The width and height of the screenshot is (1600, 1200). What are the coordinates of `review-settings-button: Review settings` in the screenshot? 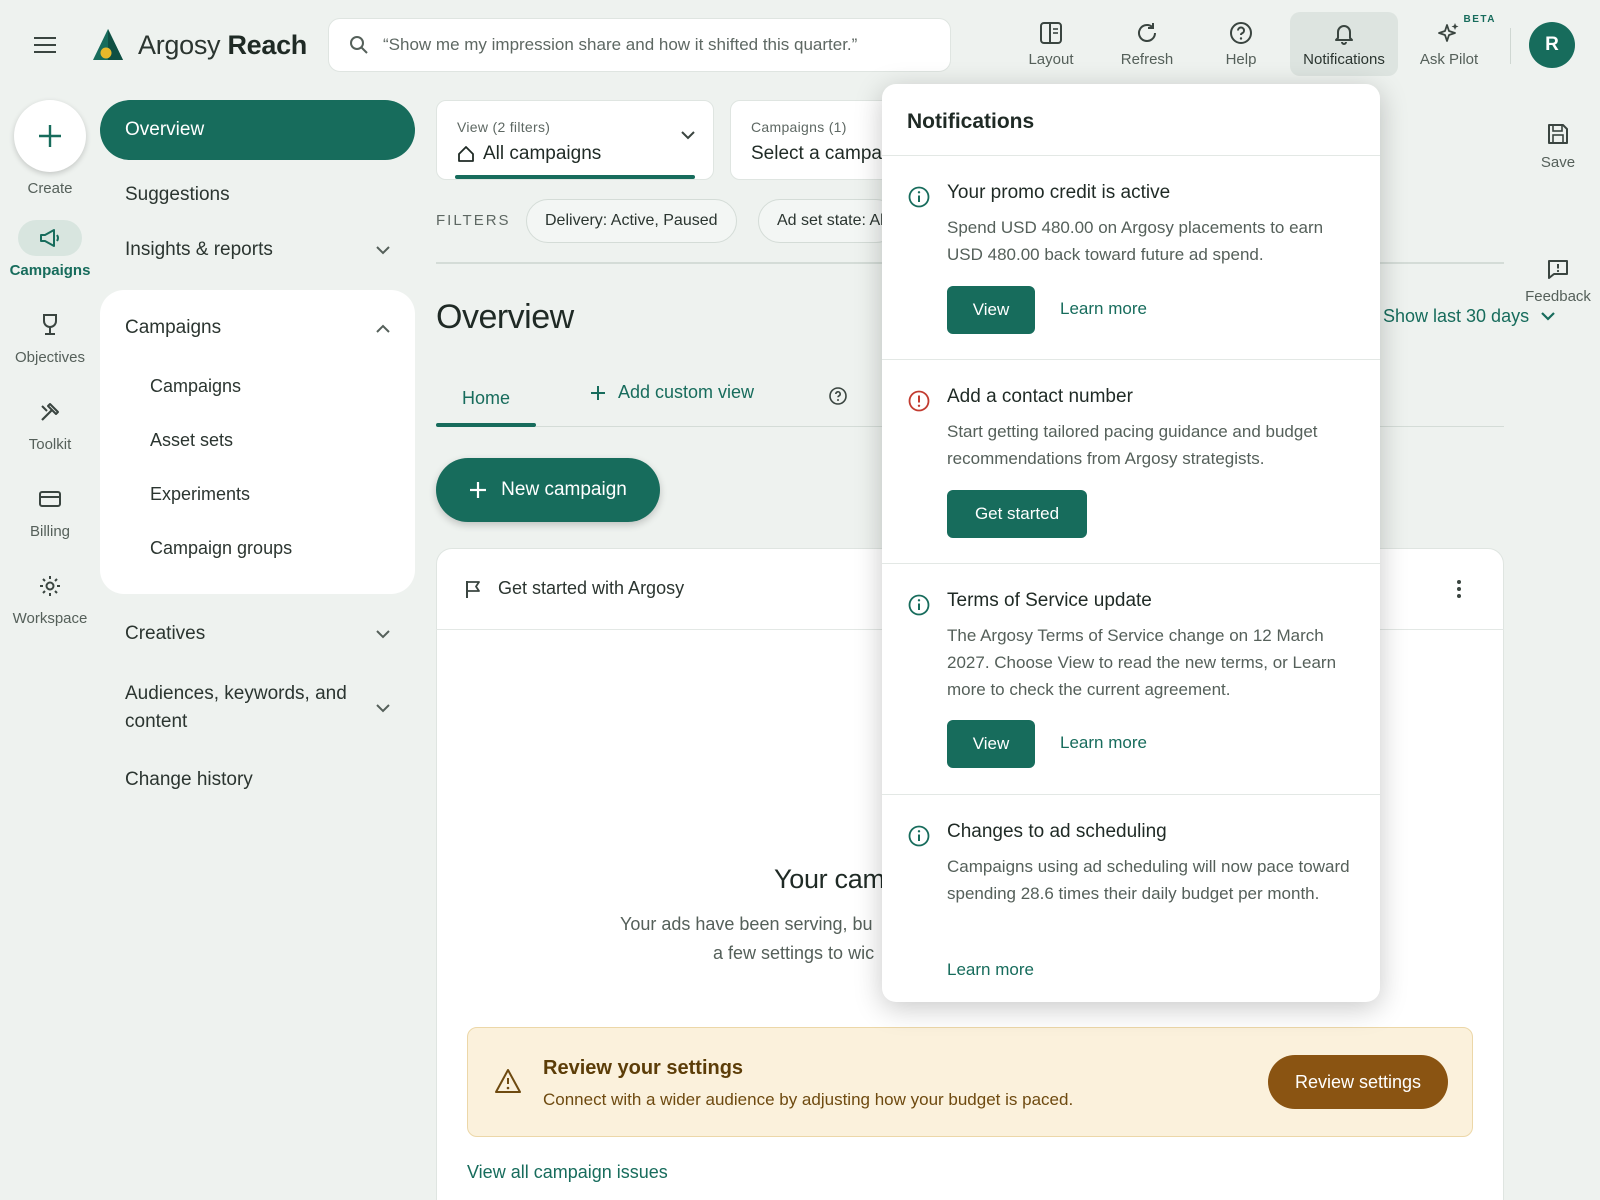 It's located at (1358, 1082).